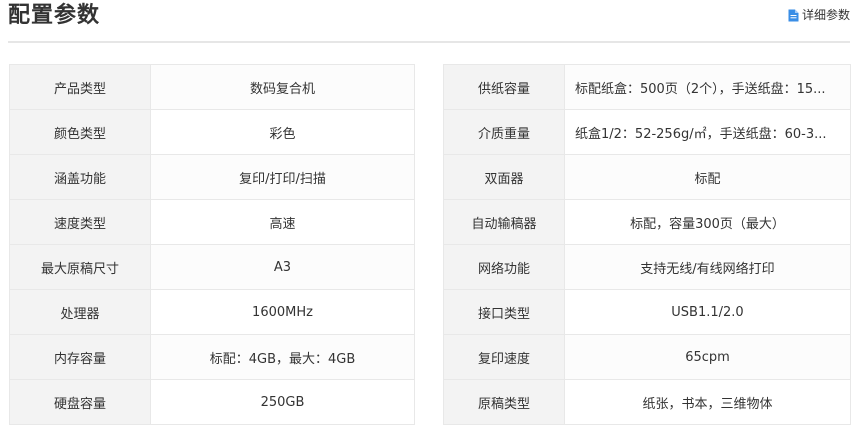 The width and height of the screenshot is (860, 436). Describe the element at coordinates (707, 357) in the screenshot. I see `spec-value: 65cpm` at that location.